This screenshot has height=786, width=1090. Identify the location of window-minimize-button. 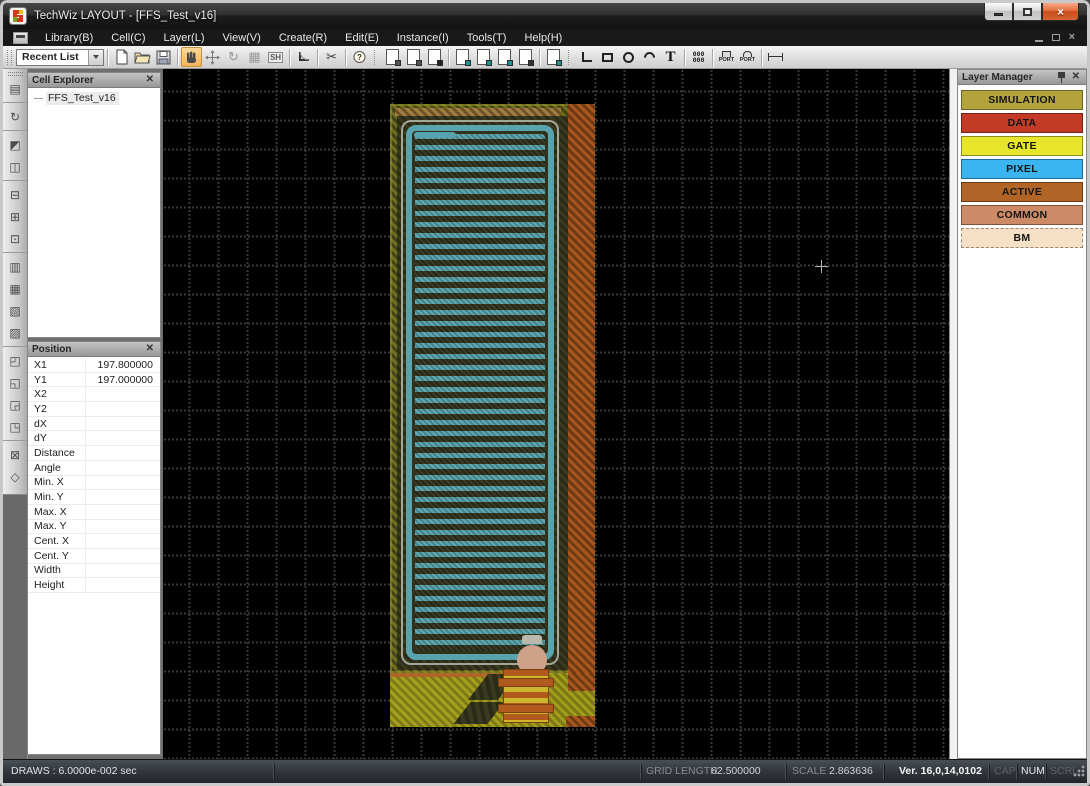
(998, 12).